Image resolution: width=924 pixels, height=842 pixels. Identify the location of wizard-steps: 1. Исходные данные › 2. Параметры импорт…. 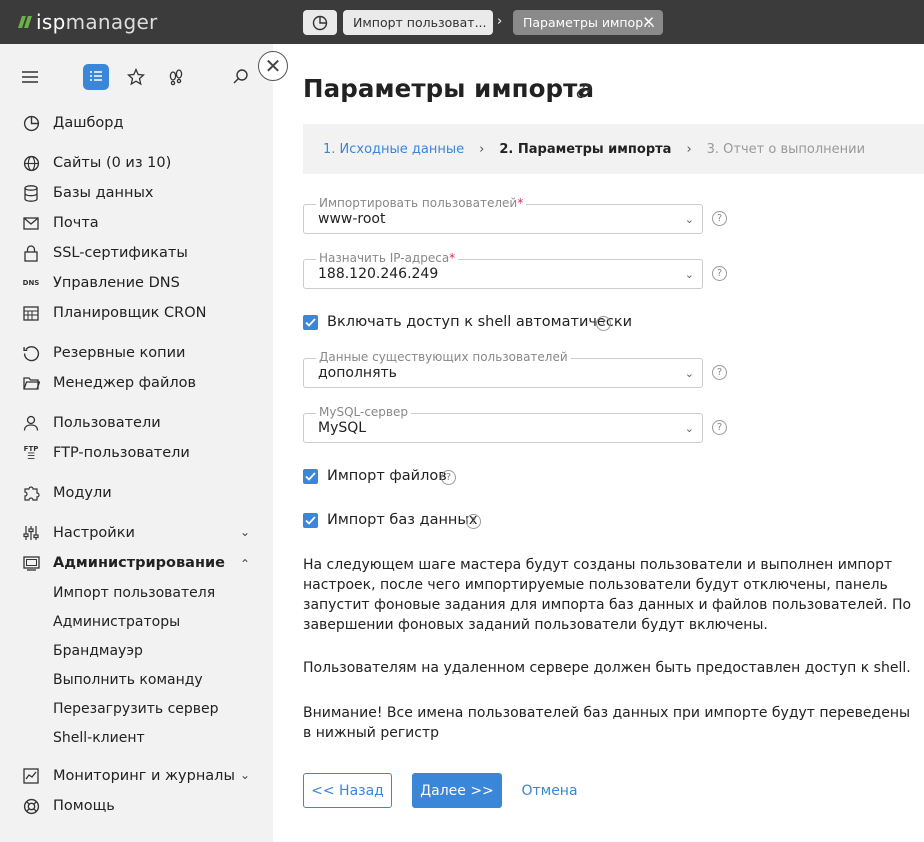
(613, 149).